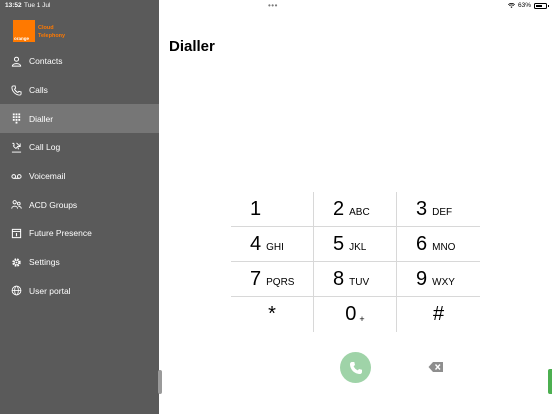 The width and height of the screenshot is (552, 414). I want to click on sidebar-item-label: Voicemail, so click(47, 176).